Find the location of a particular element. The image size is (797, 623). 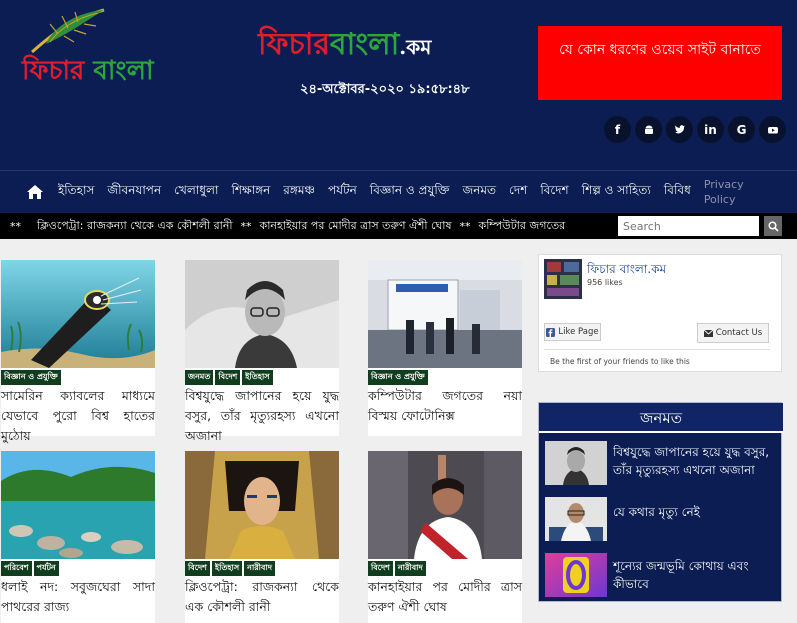

home-icon is located at coordinates (35, 192).